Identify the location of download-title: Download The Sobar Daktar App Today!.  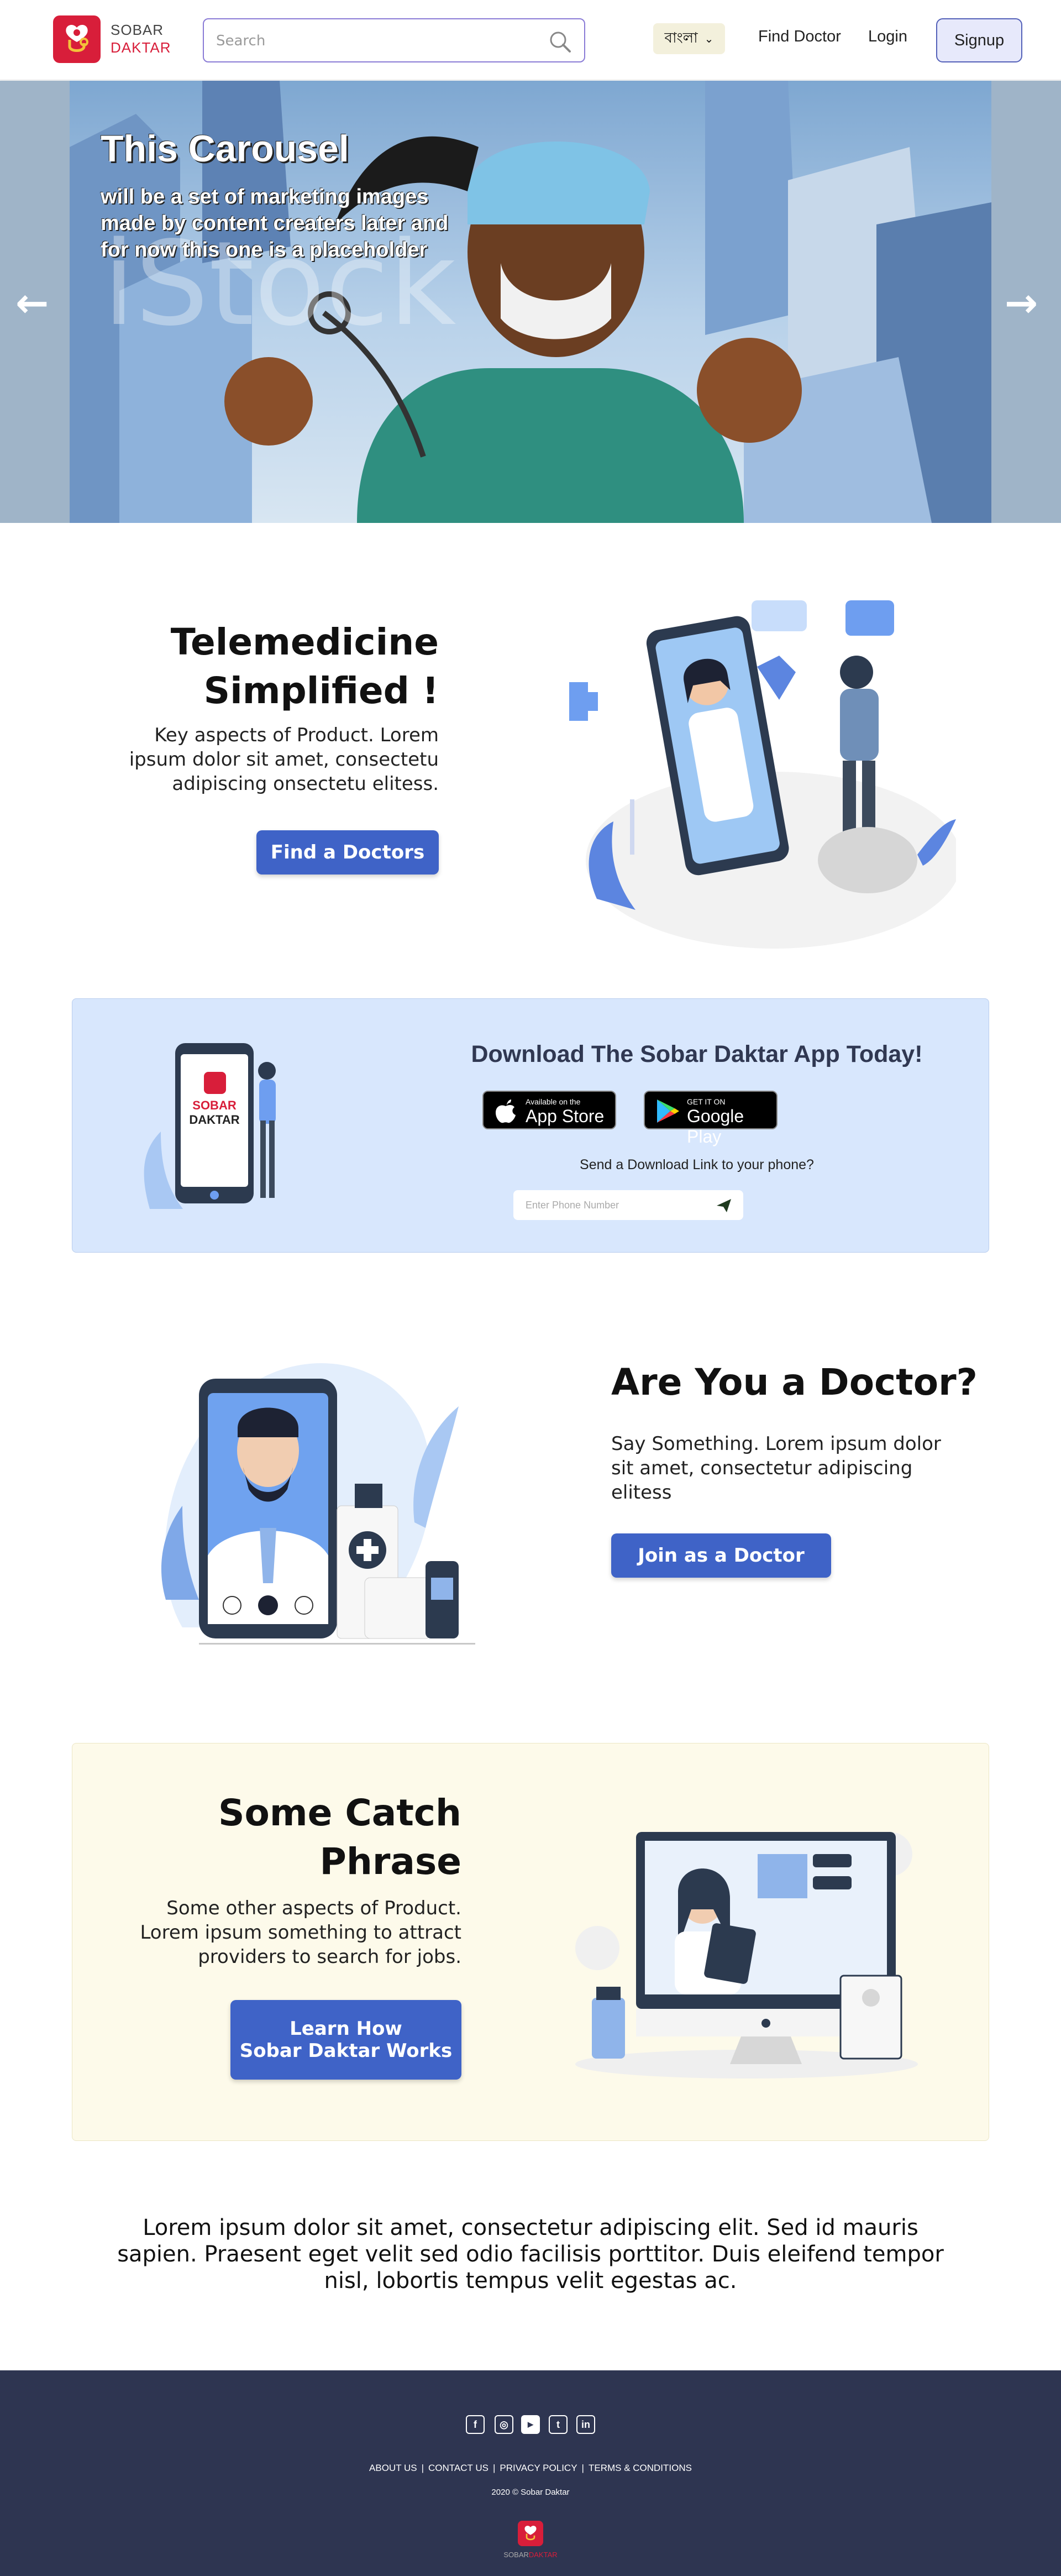
(697, 1054).